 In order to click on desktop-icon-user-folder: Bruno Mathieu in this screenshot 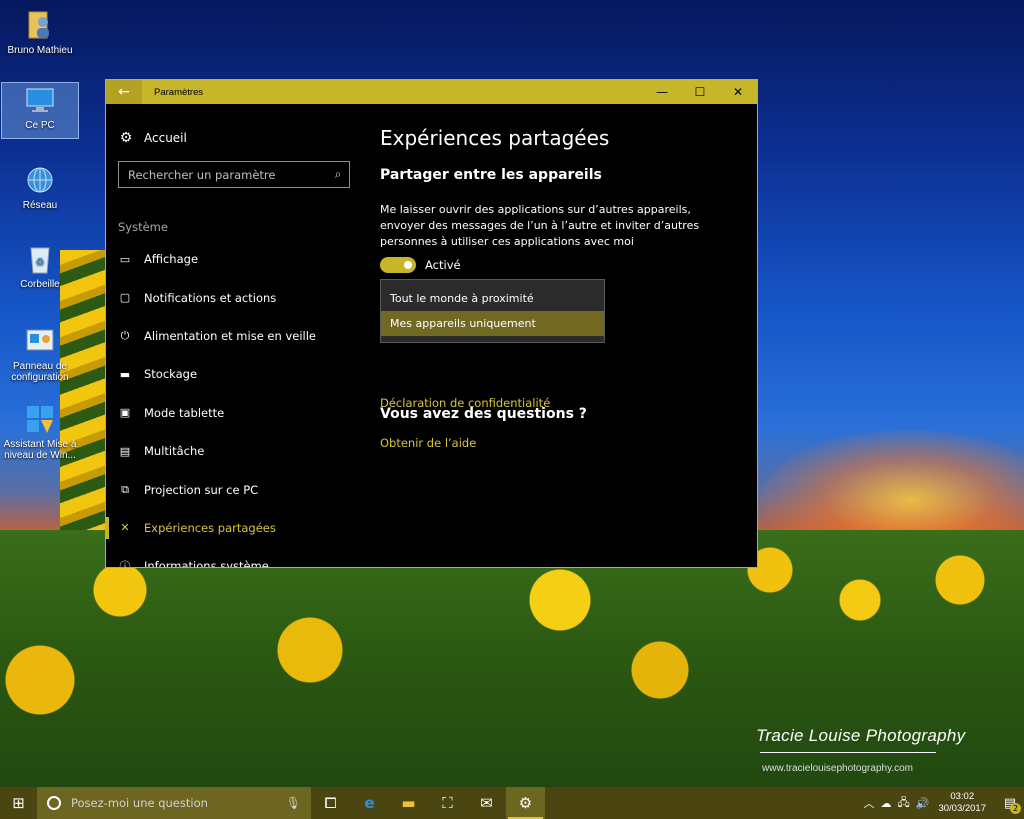, I will do `click(40, 32)`.